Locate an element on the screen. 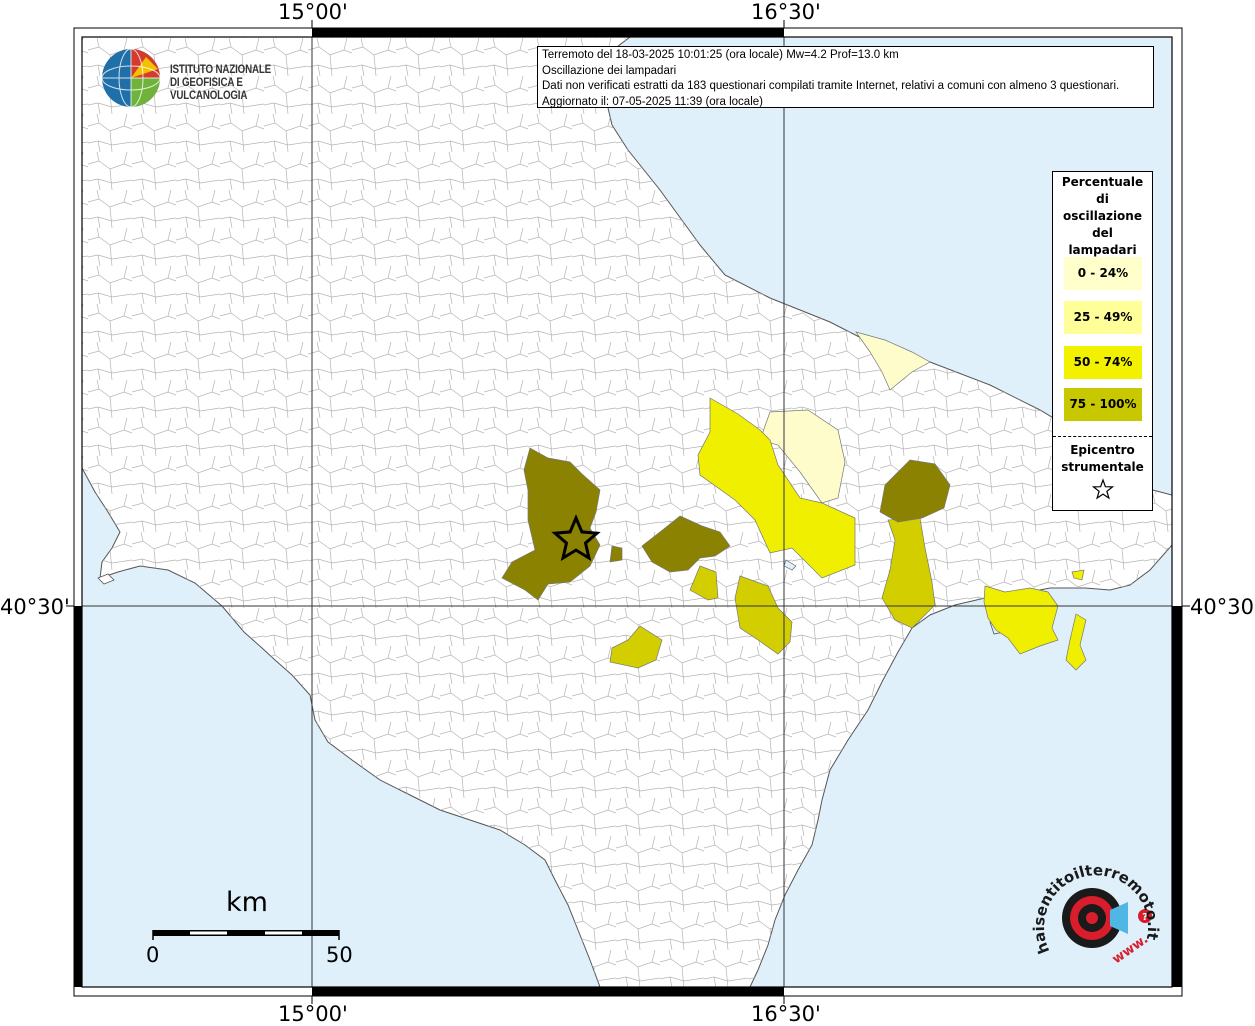 This screenshot has height=1026, width=1255. lat-label-left: 40°30' is located at coordinates (35, 607).